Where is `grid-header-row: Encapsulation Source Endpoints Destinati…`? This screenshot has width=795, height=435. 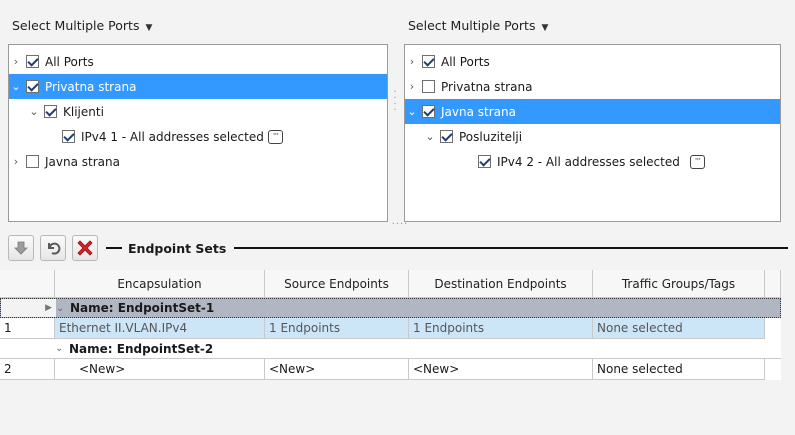 grid-header-row: Encapsulation Source Endpoints Destinati… is located at coordinates (390, 284).